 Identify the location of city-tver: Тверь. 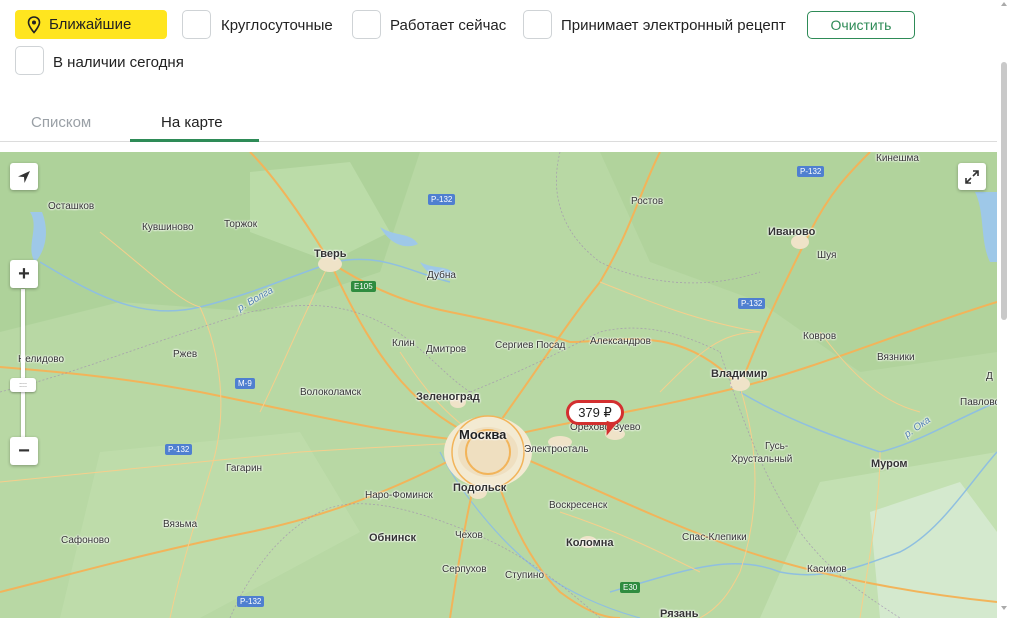
(330, 254).